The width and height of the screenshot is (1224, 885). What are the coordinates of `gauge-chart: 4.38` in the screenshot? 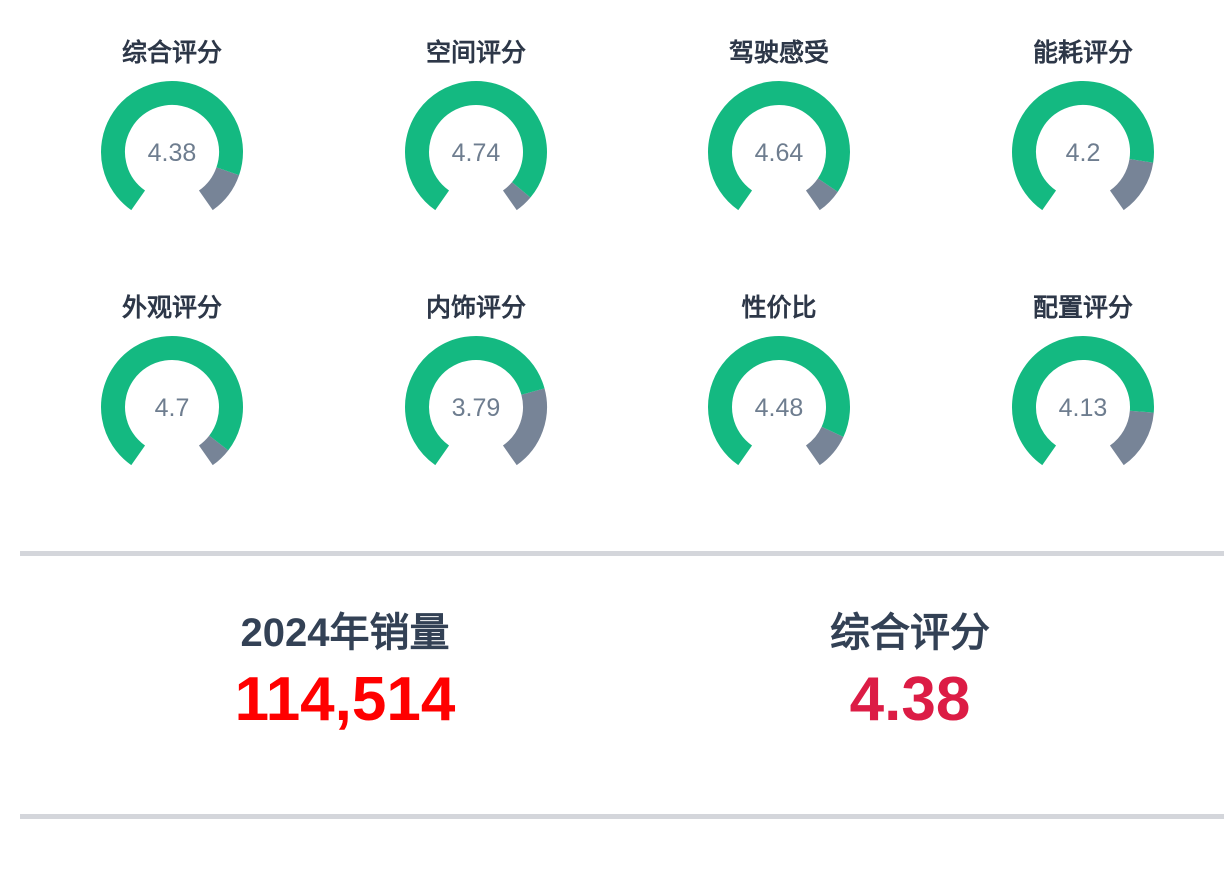 It's located at (172, 146).